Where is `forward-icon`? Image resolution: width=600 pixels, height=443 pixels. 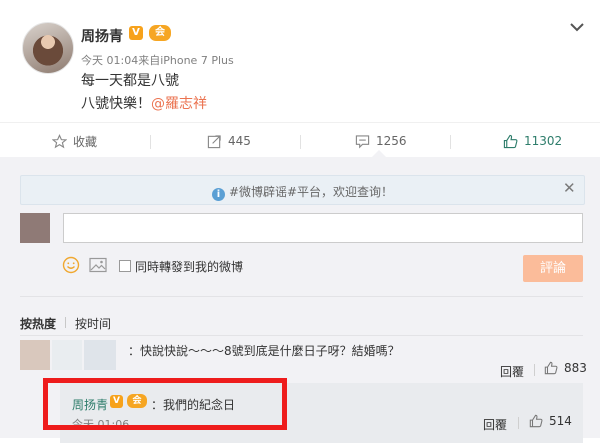
forward-icon is located at coordinates (214, 141).